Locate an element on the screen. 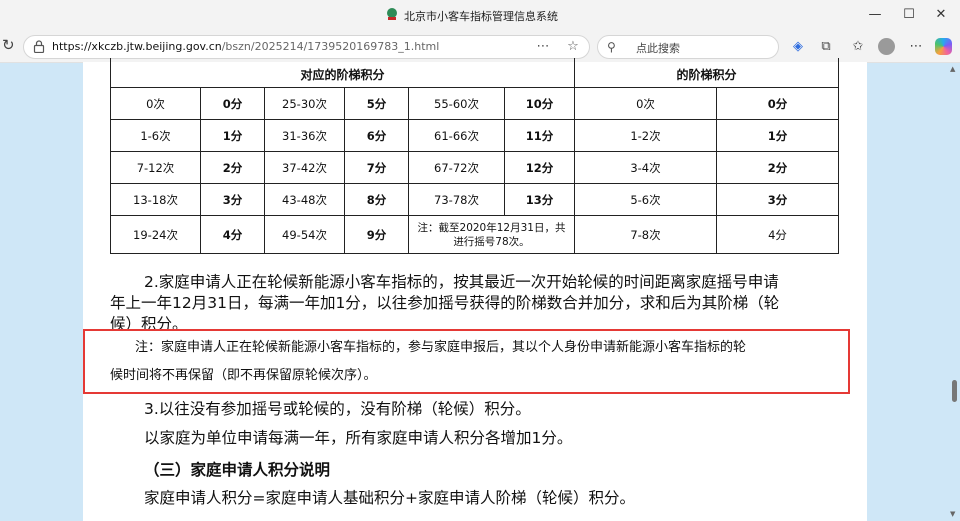 This screenshot has height=521, width=960. table-cell: 49-54次 is located at coordinates (304, 234).